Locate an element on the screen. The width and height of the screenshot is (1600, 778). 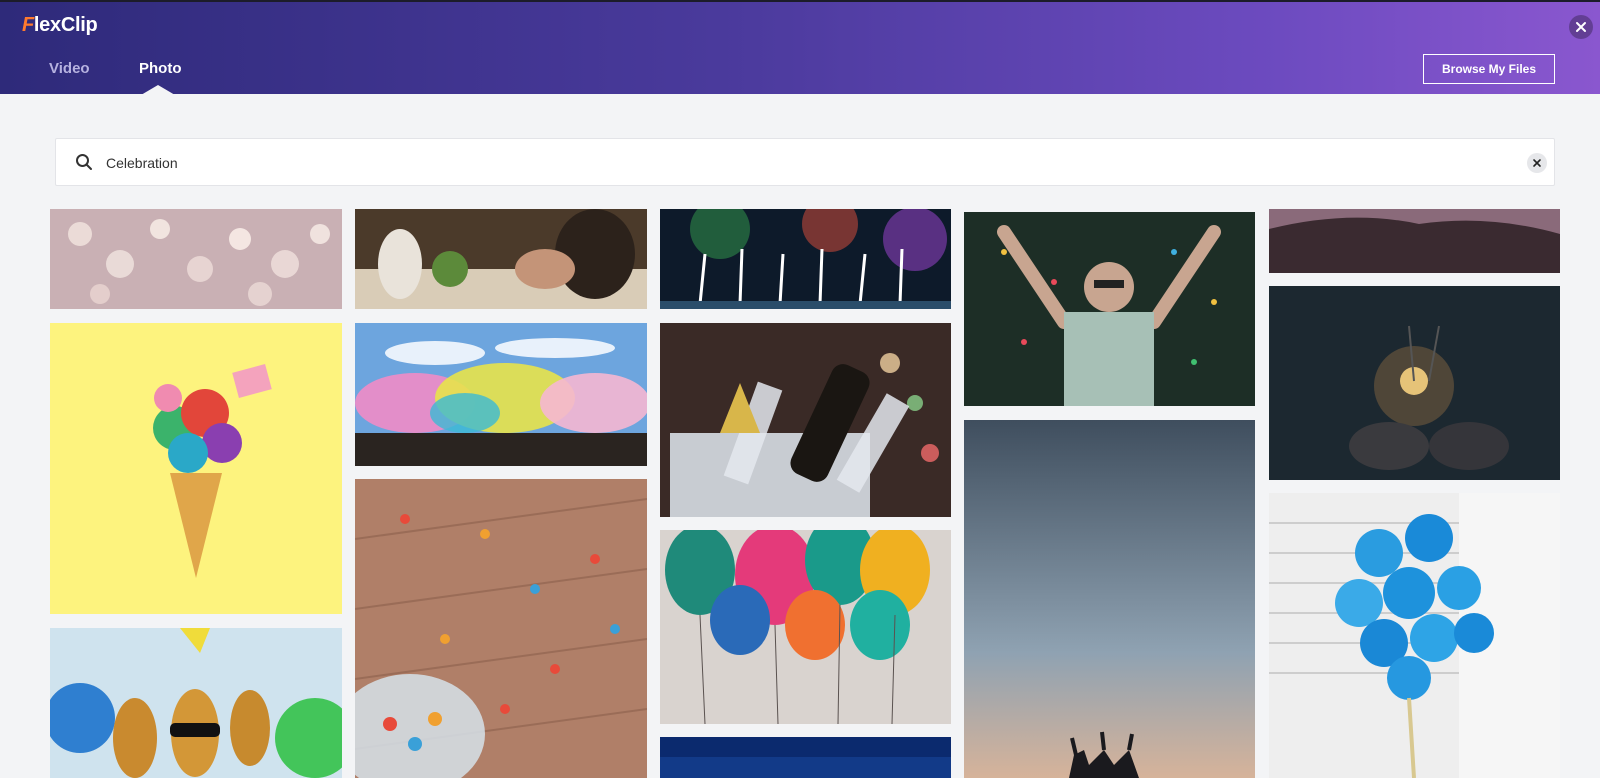
photo-sparklers is located at coordinates (1414, 383).